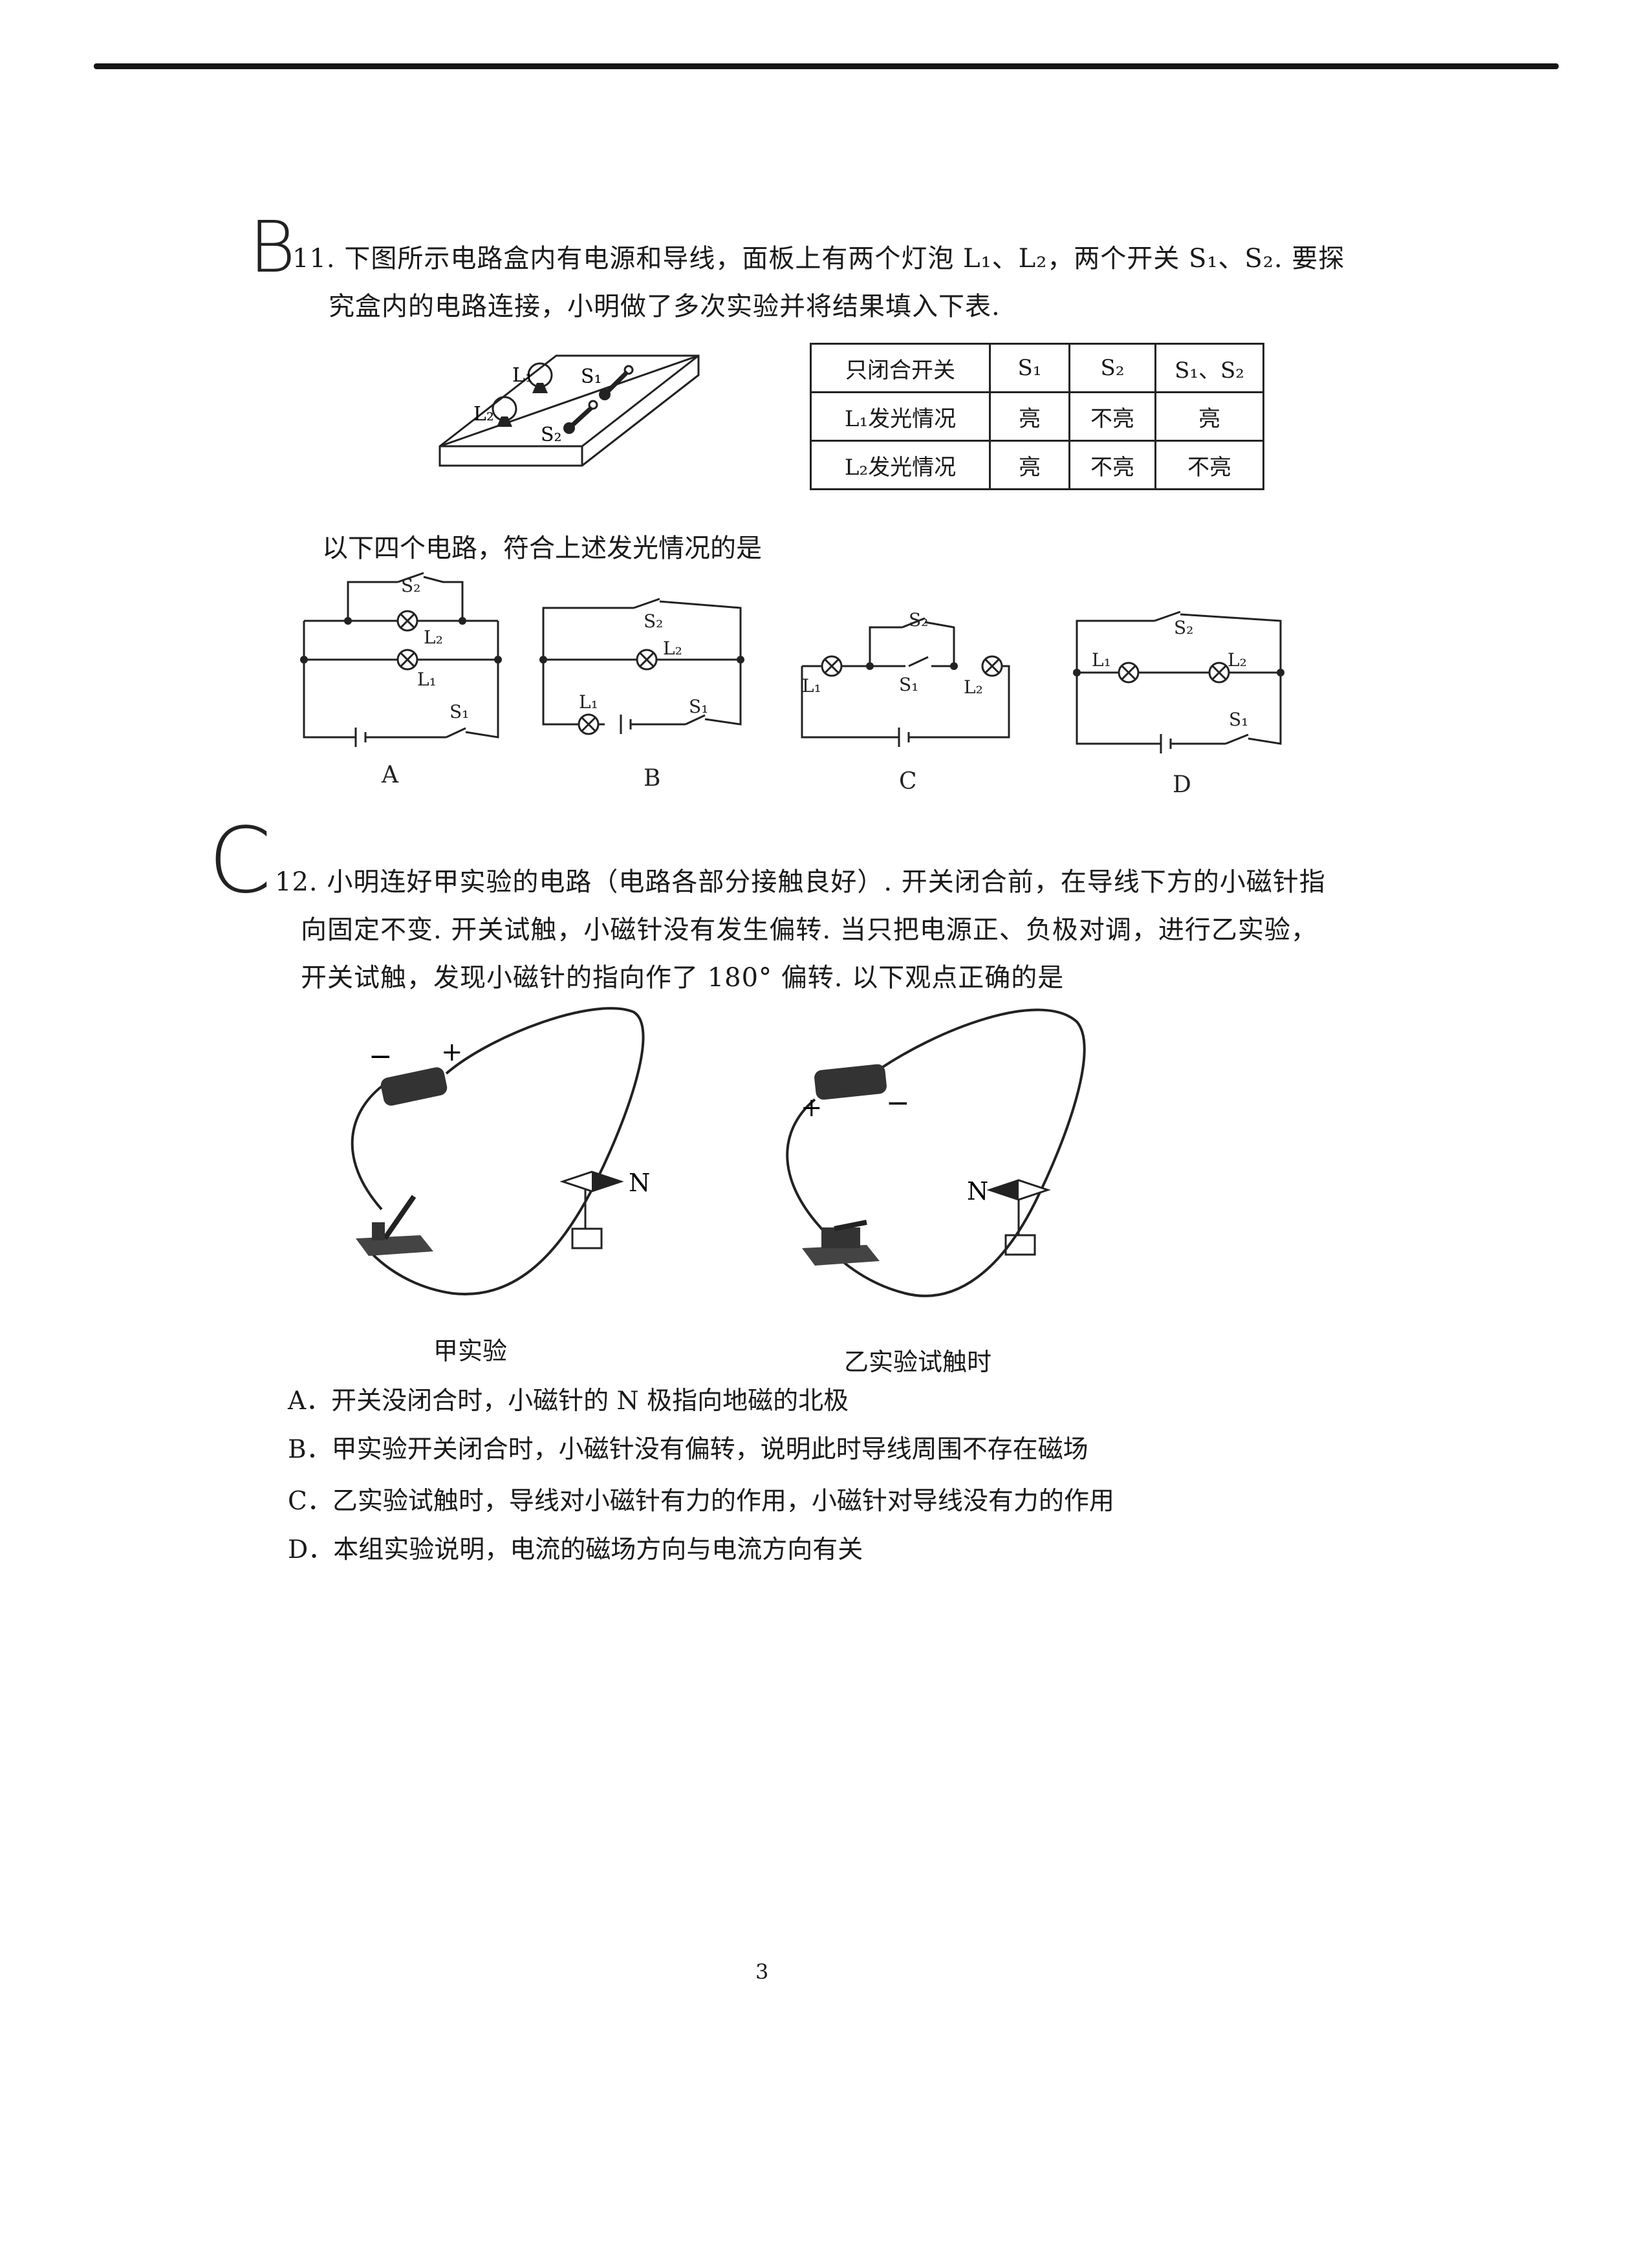 The image size is (1635, 2268). I want to click on label-b-l1: L₁, so click(588, 702).